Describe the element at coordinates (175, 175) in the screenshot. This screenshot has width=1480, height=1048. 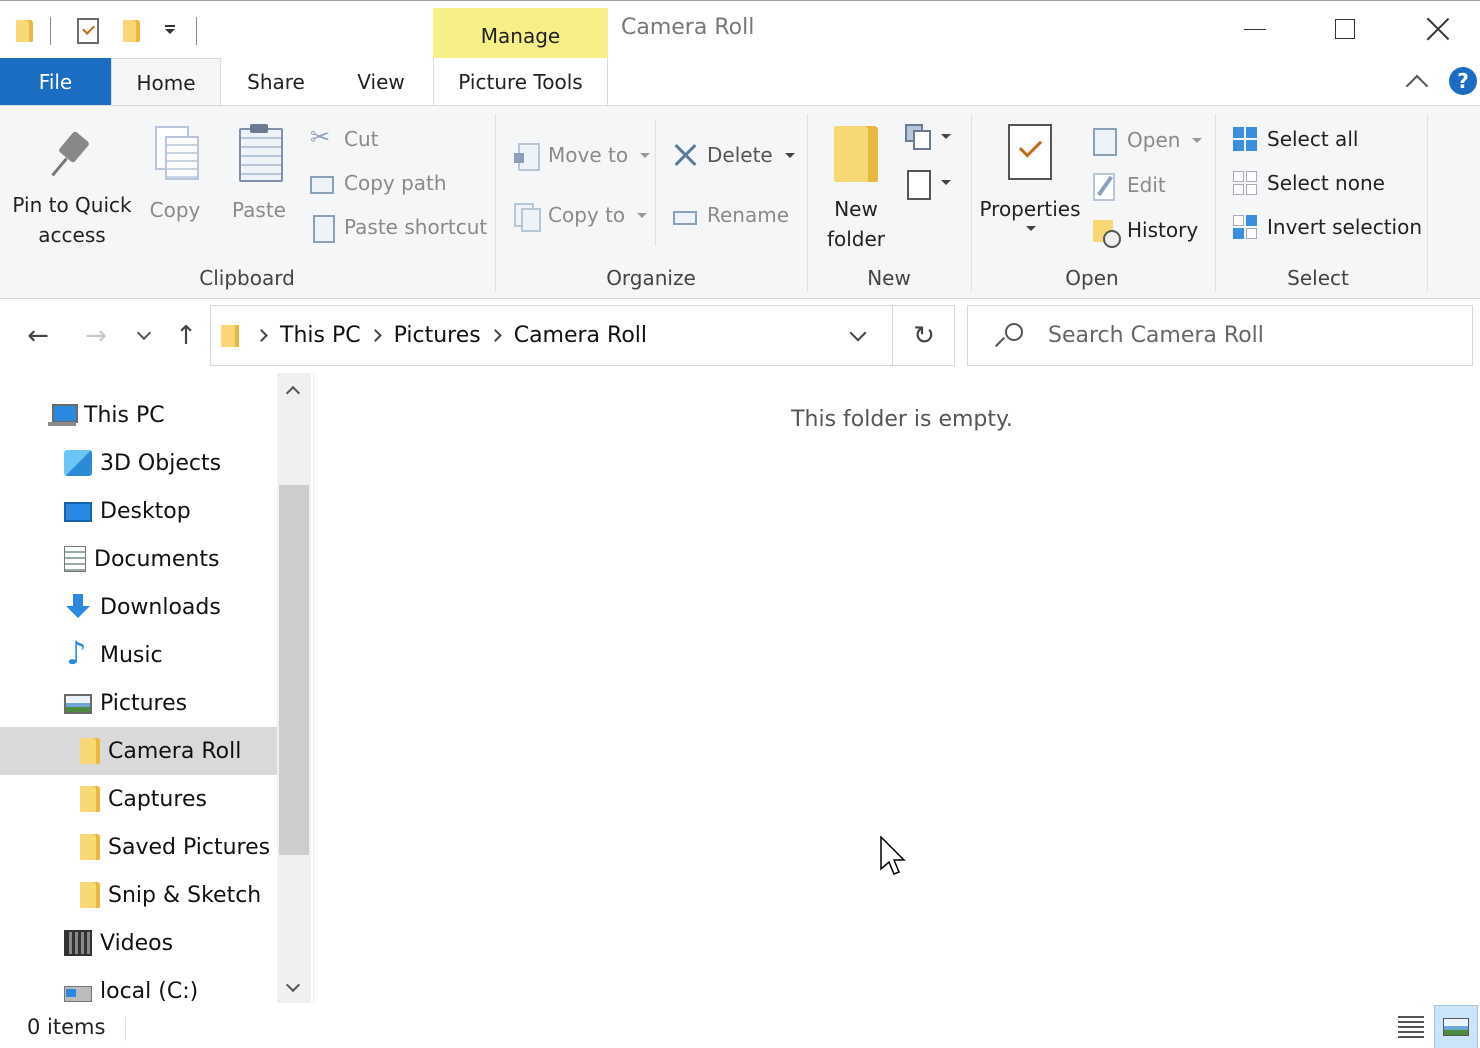
I see `copy-button: Copy` at that location.